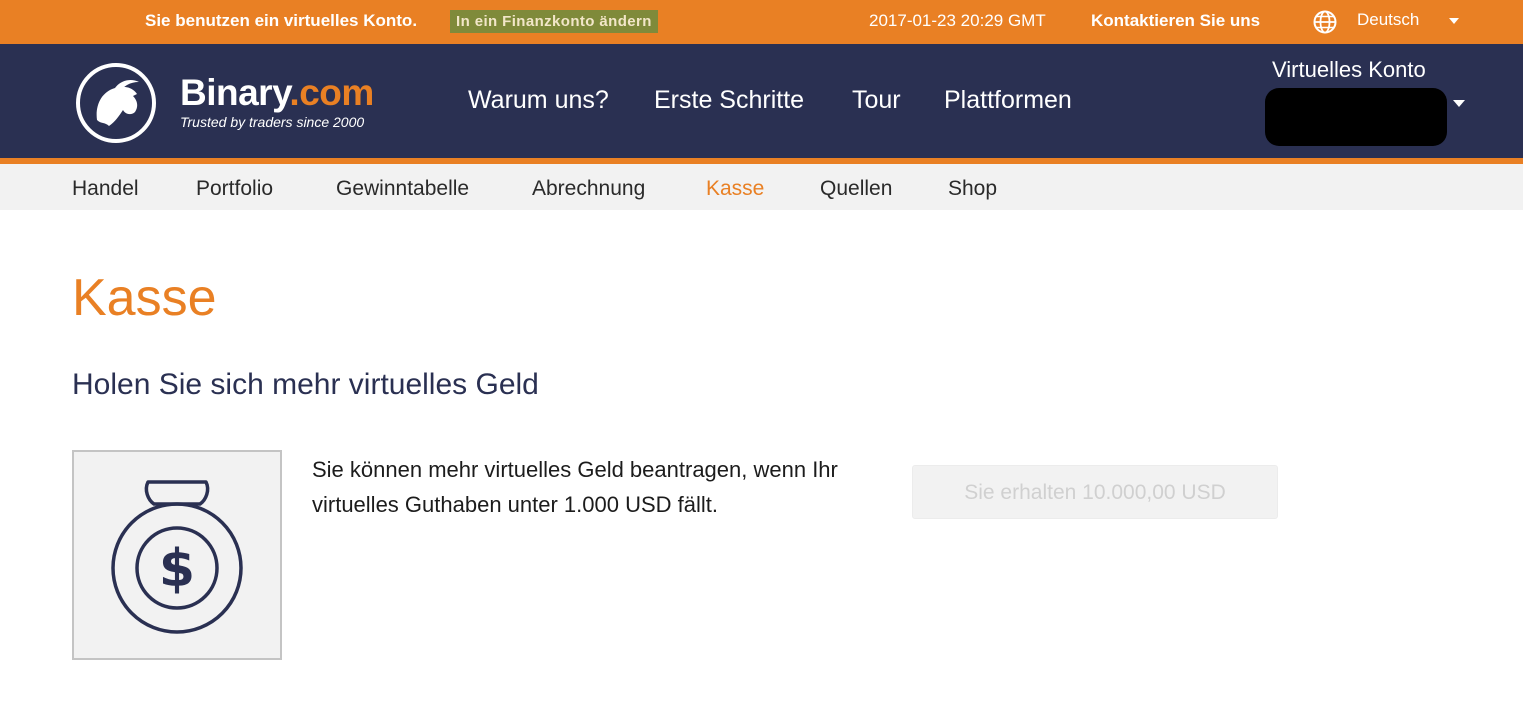 The width and height of the screenshot is (1523, 713). I want to click on nav-warum-uns: Warum uns?, so click(538, 100).